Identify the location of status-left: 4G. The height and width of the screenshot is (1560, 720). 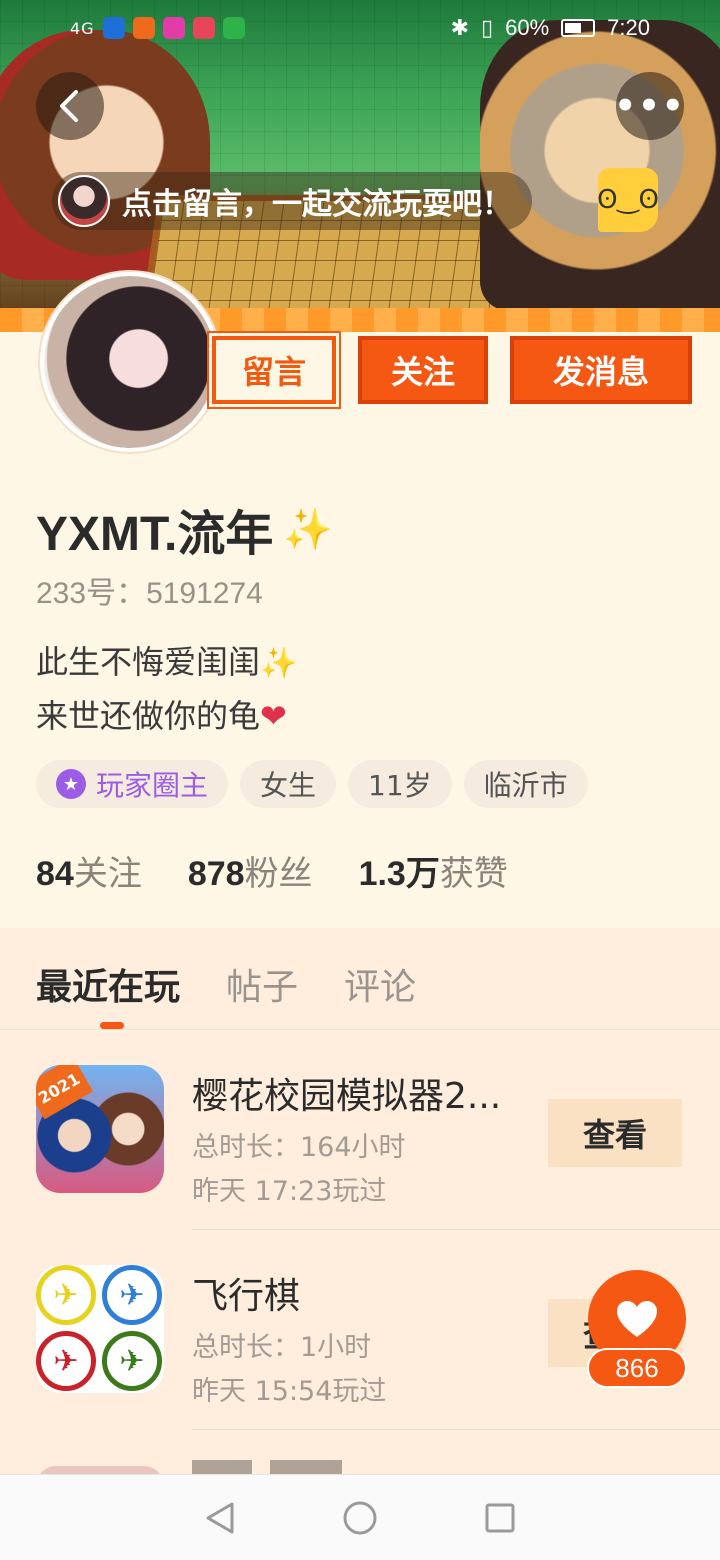
(157, 28).